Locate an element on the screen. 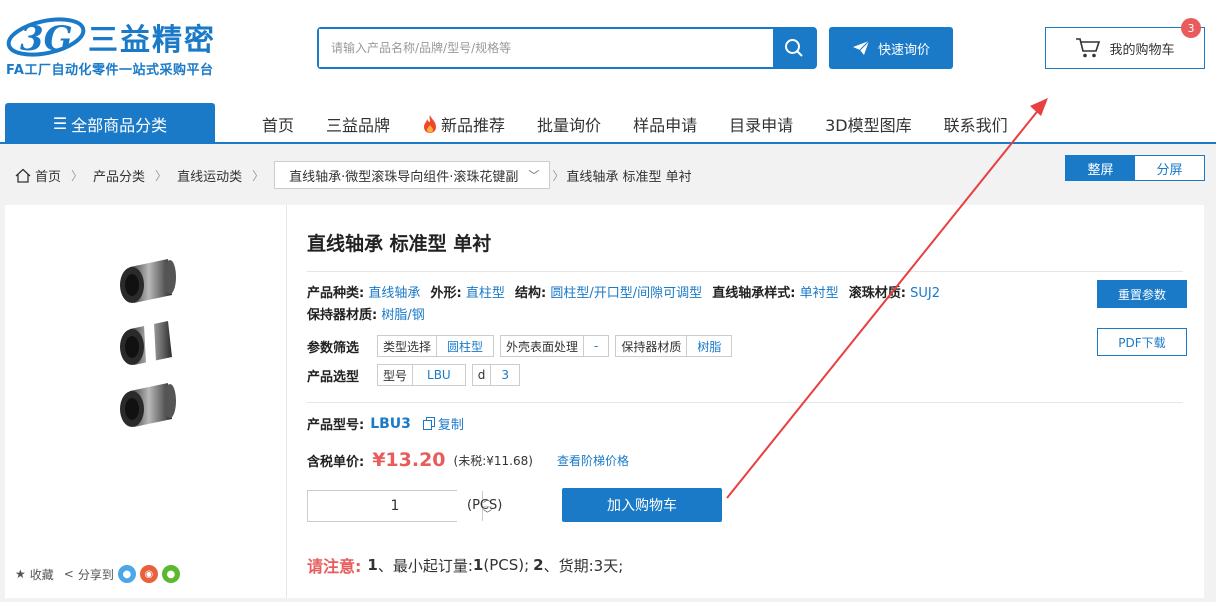  spec-label: 滚珠材质: is located at coordinates (877, 293).